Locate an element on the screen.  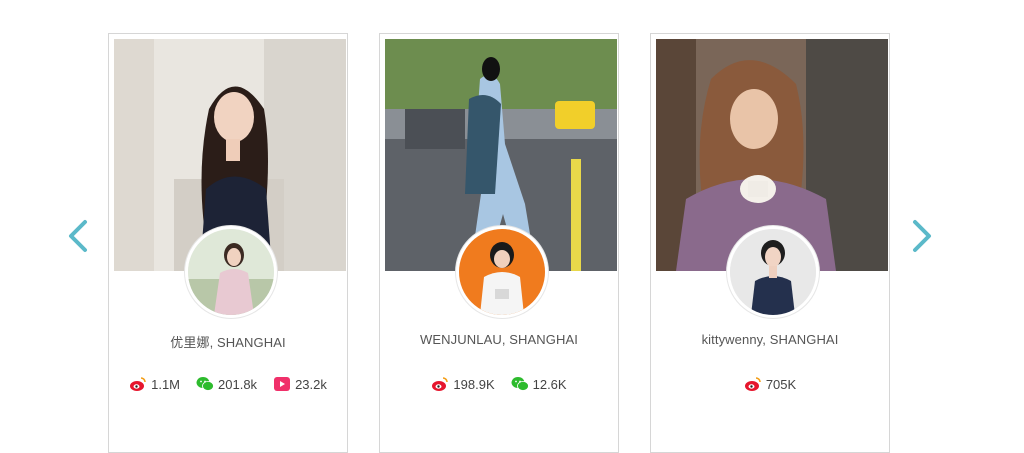
stats-row: 705K is located at coordinates (770, 384).